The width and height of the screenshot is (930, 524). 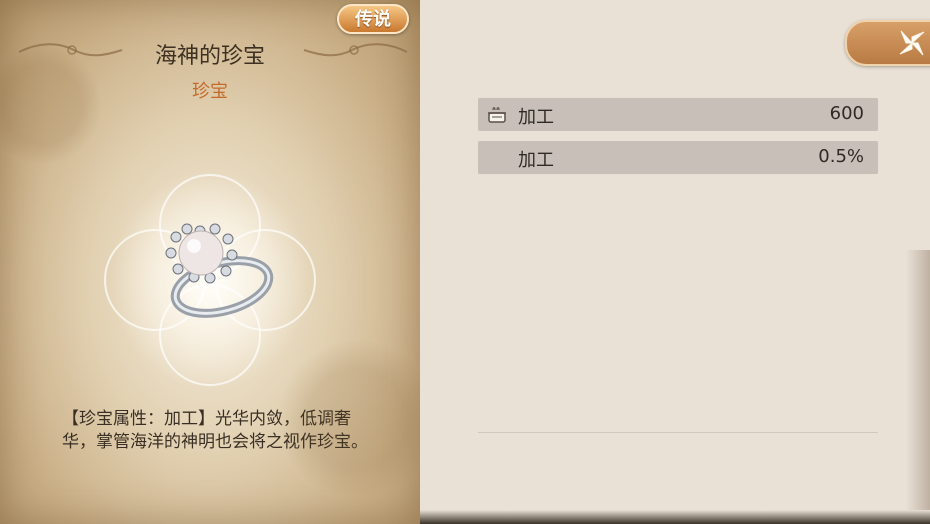 What do you see at coordinates (209, 56) in the screenshot?
I see `item-name: 海神的珍宝` at bounding box center [209, 56].